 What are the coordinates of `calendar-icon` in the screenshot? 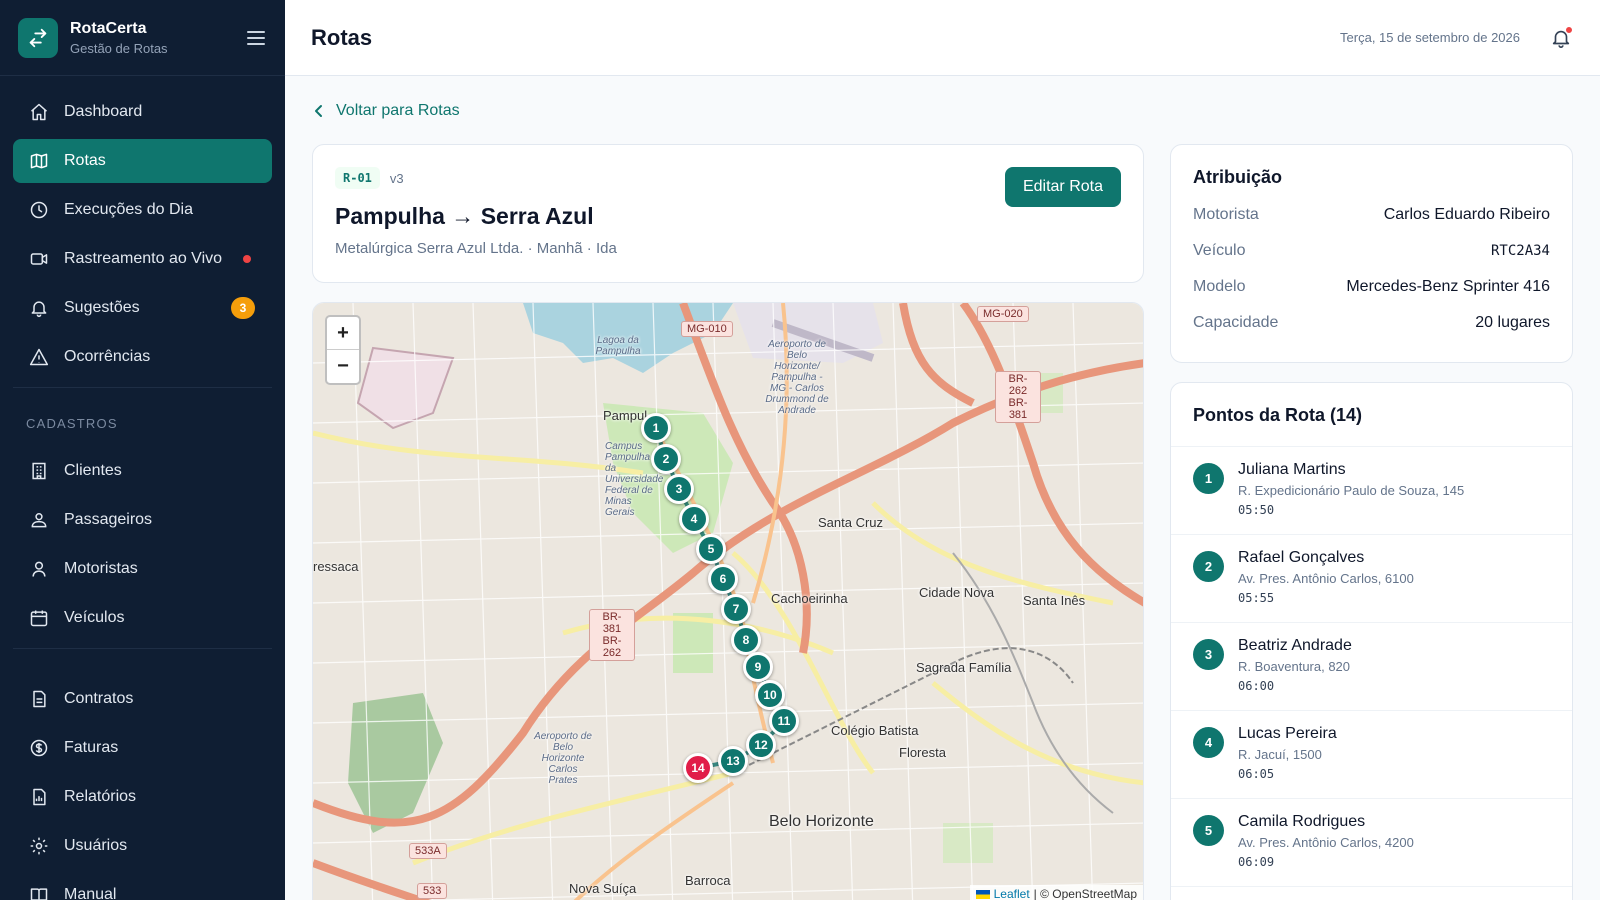 It's located at (39, 618).